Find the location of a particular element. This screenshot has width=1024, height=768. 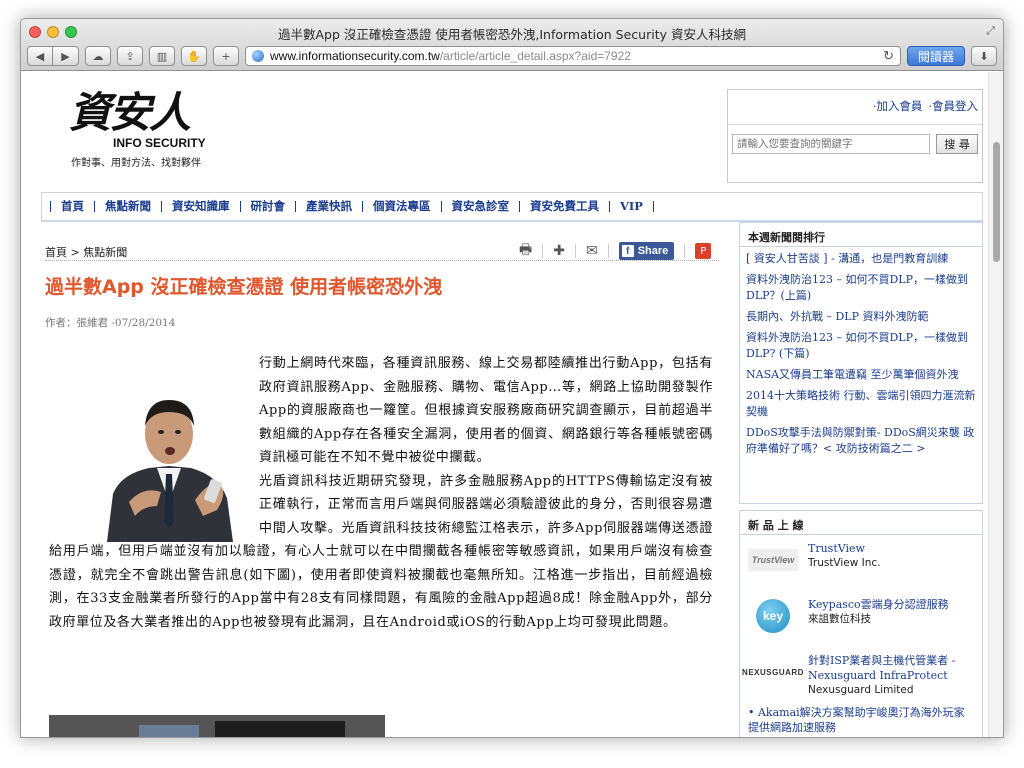

product-company: TrustView Inc. is located at coordinates (844, 563).